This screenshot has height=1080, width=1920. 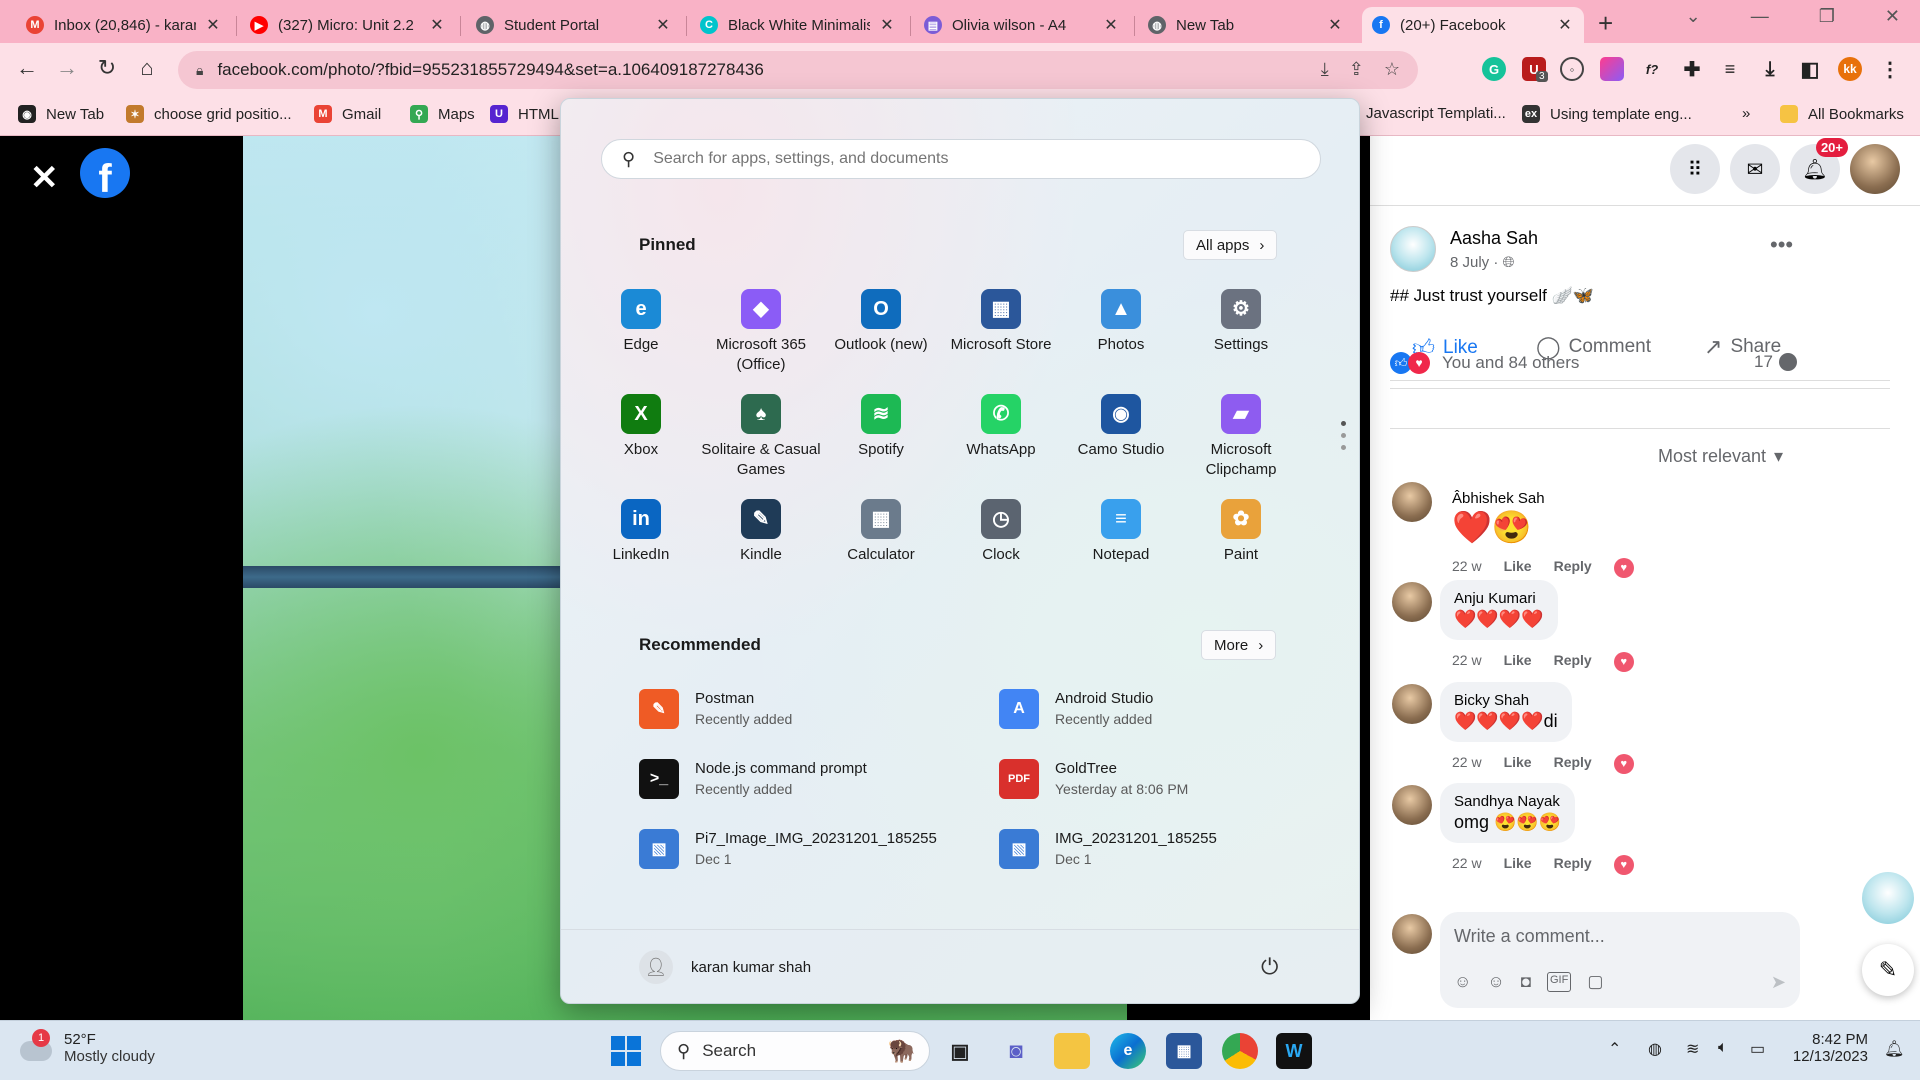 I want to click on comment-button: ◯ Comment, so click(x=1593, y=347).